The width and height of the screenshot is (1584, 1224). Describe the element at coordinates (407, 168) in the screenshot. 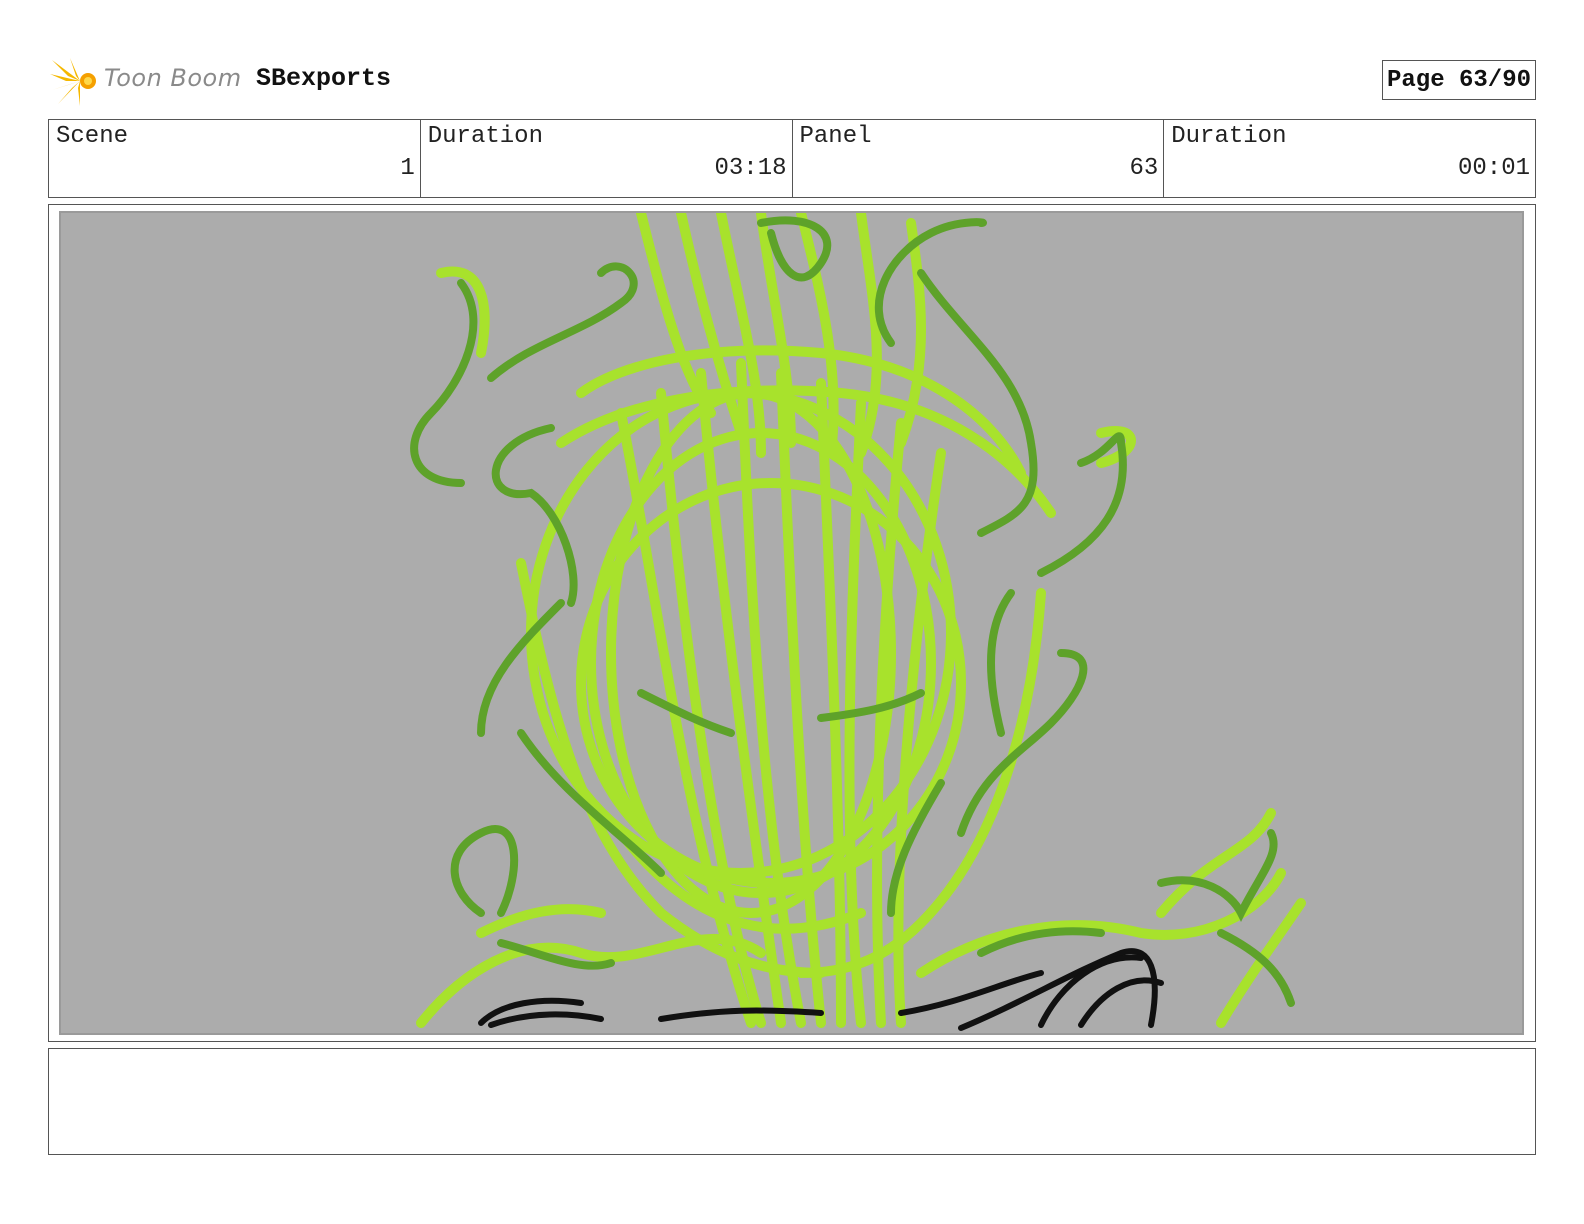

I see `scene-value: 1` at that location.